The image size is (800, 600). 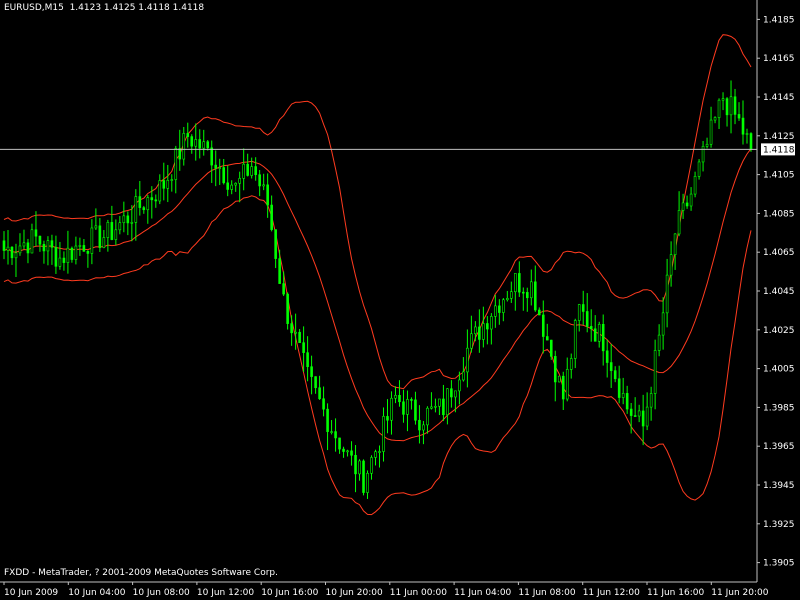 What do you see at coordinates (34, 8) in the screenshot?
I see `symbol-label: EURUSD,M15` at bounding box center [34, 8].